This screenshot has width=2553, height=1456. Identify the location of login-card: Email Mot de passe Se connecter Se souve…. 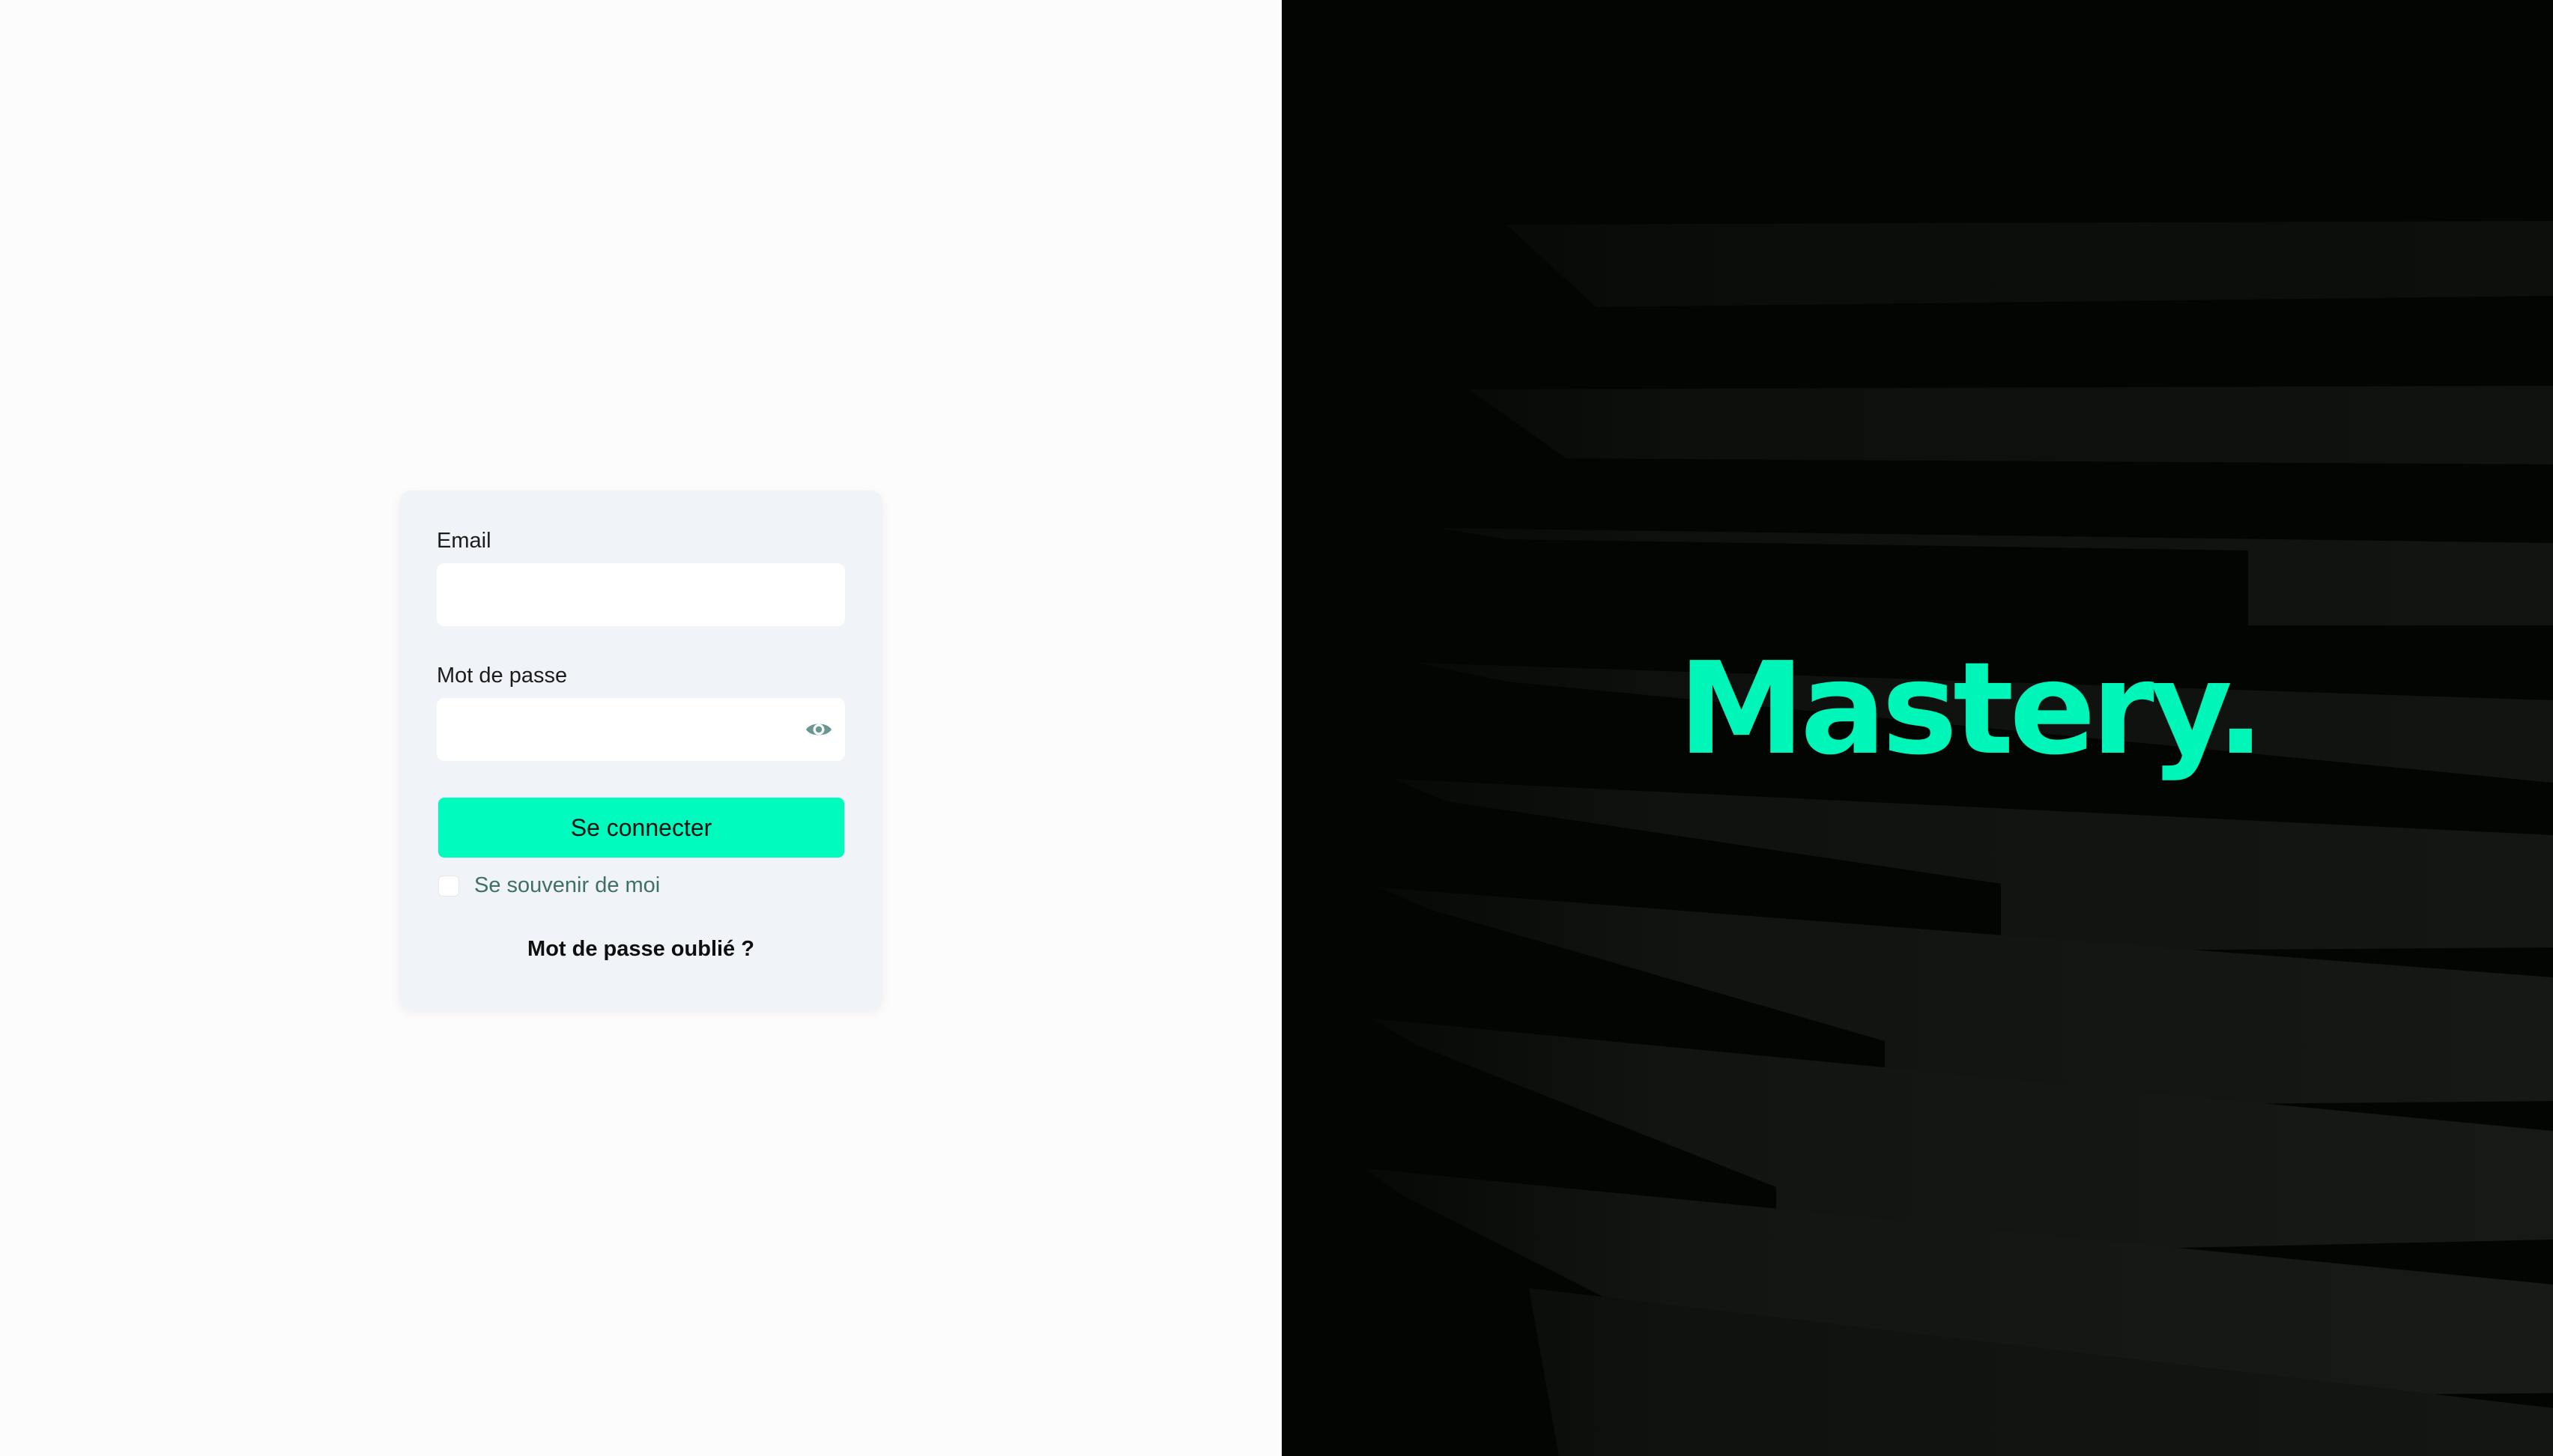
(640, 750).